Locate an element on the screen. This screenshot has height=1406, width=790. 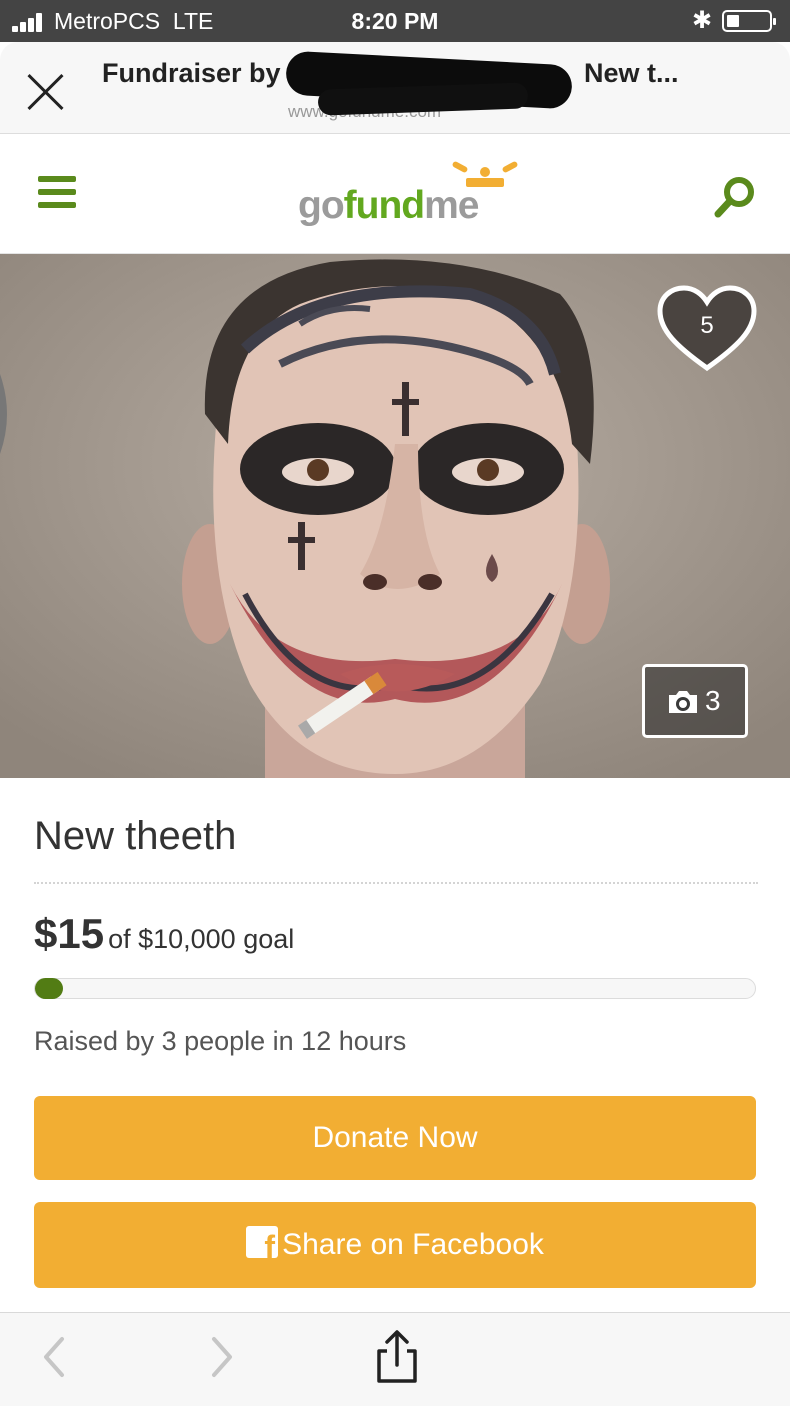
browser-toolbar is located at coordinates (395, 1359).